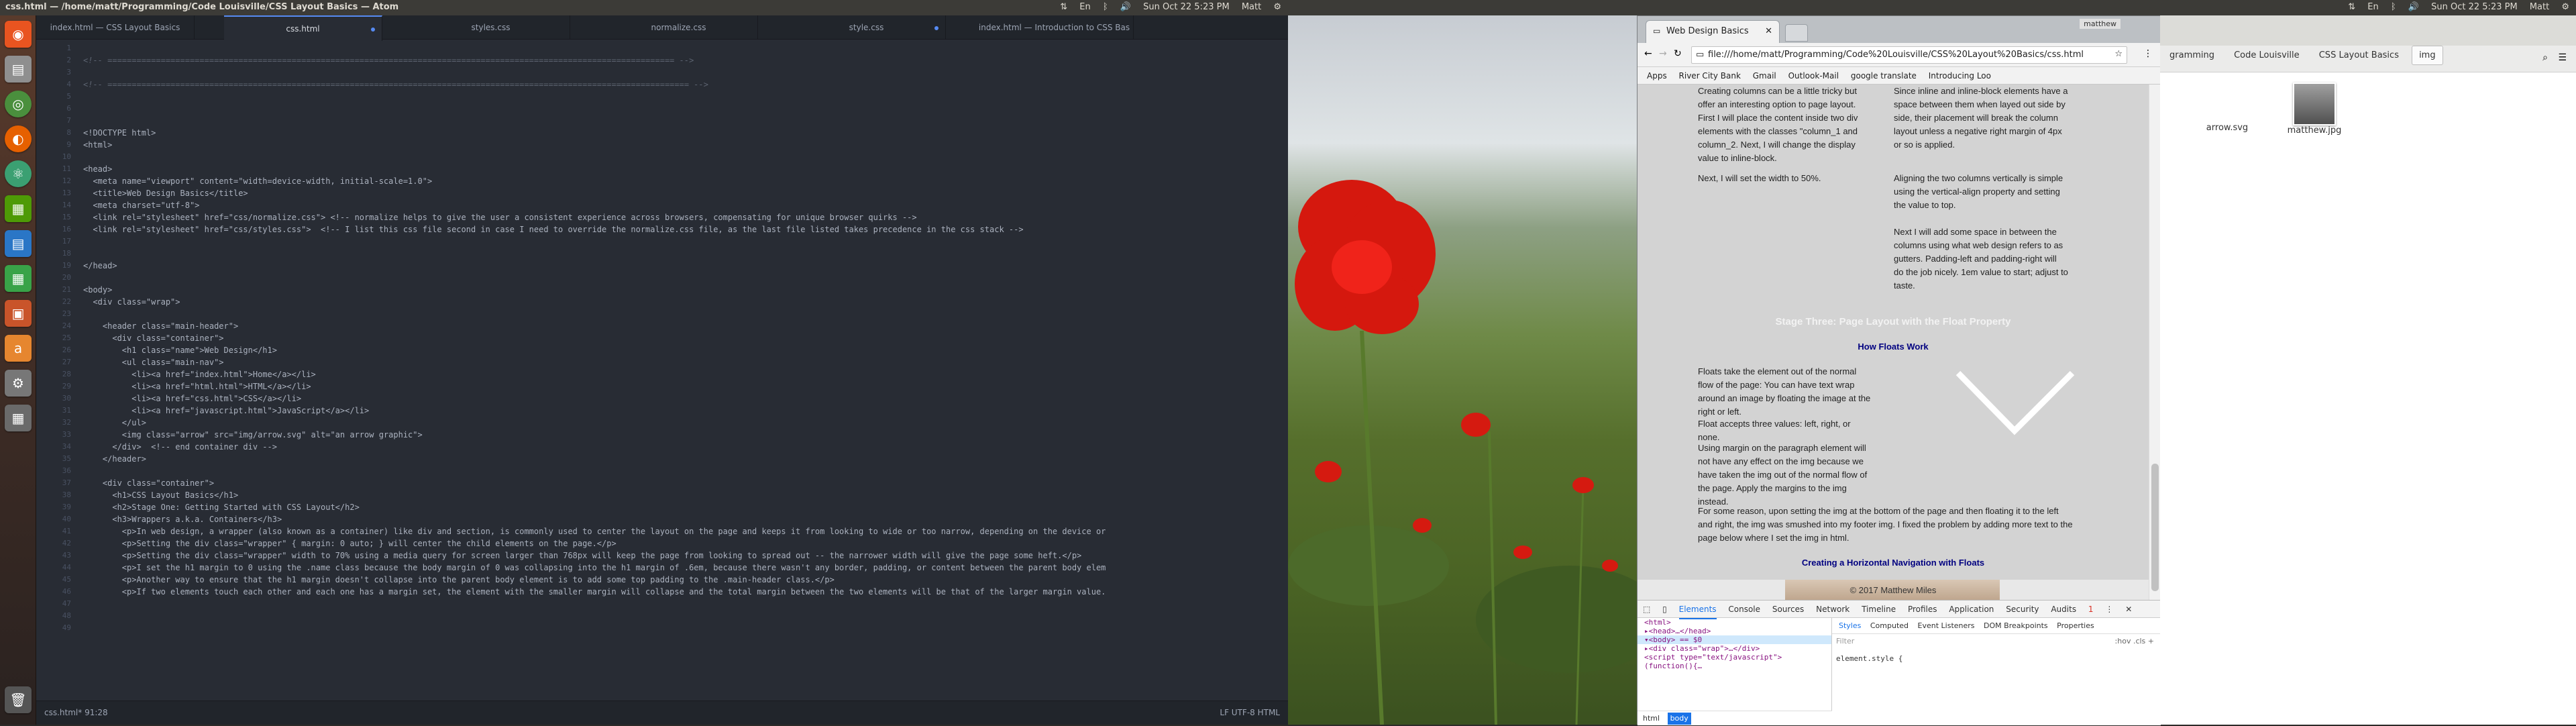  Describe the element at coordinates (97, 290) in the screenshot. I see `code-line: <body>` at that location.